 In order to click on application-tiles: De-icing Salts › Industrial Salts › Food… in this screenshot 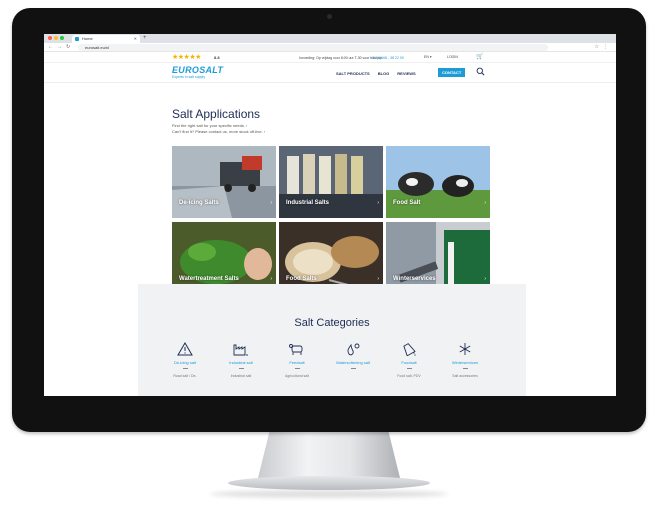, I will do `click(331, 220)`.